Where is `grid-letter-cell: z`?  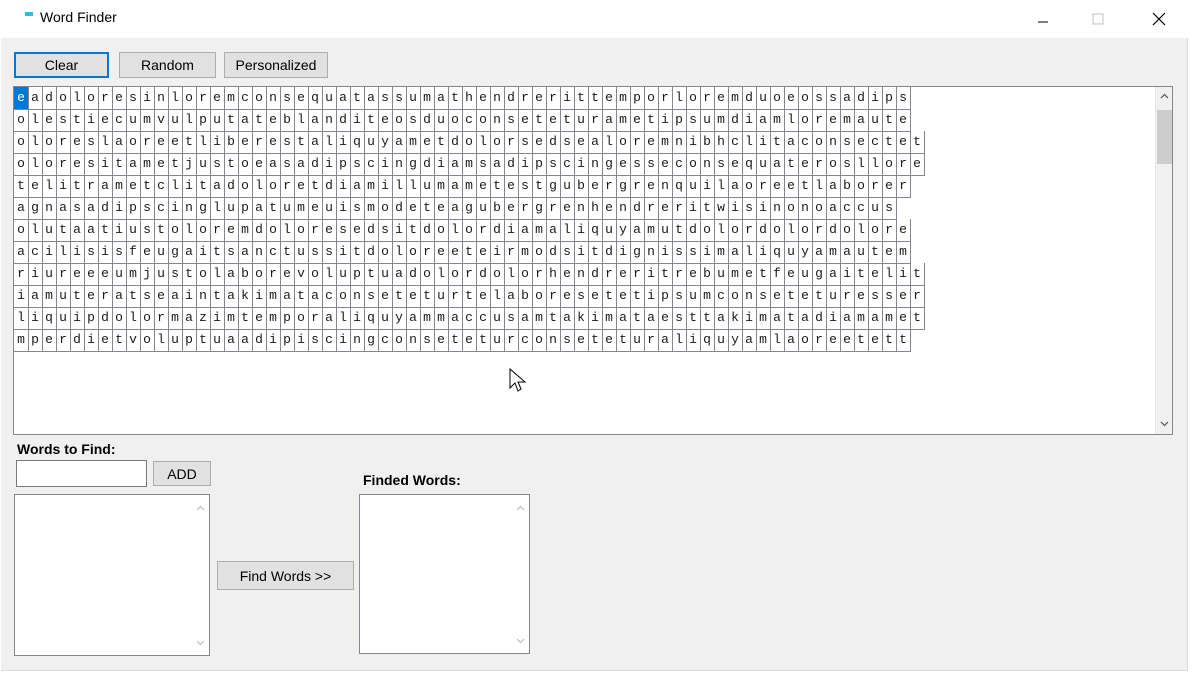
grid-letter-cell: z is located at coordinates (203, 318).